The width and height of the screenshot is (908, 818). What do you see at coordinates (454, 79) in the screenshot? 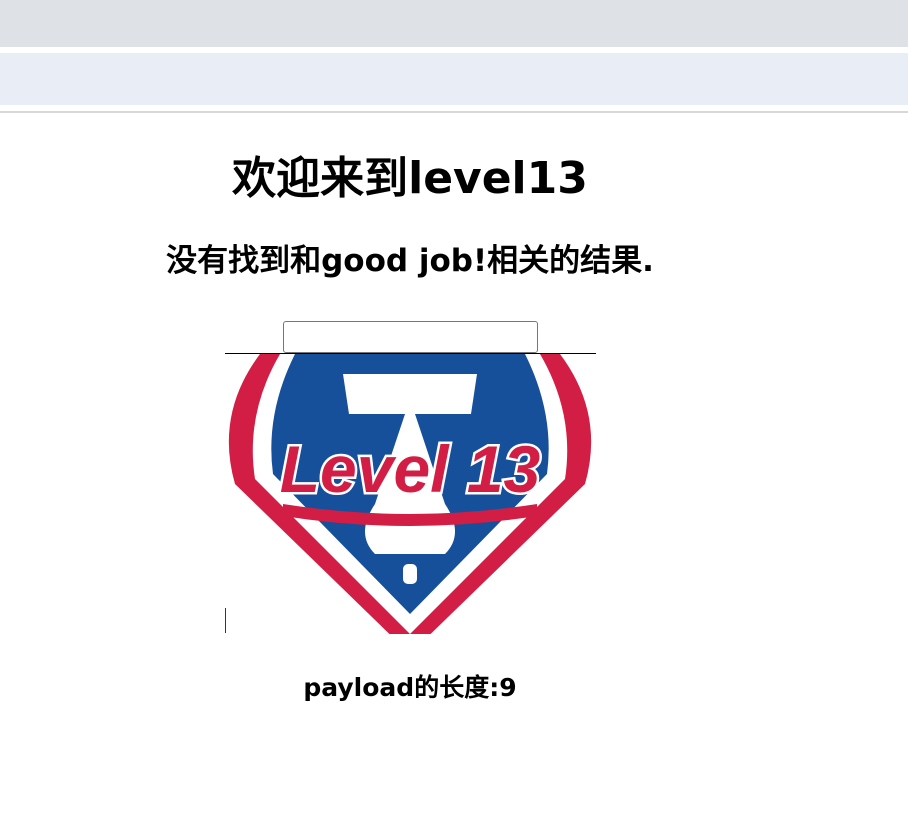
I see `browser-nav-bar` at bounding box center [454, 79].